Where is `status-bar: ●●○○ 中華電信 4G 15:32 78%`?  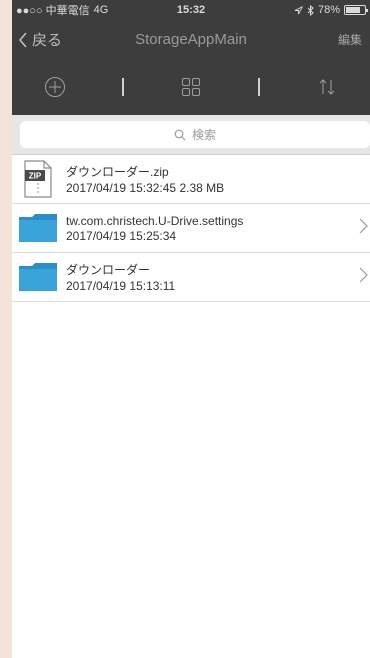
status-bar: ●●○○ 中華電信 4G 15:32 78% is located at coordinates (191, 10).